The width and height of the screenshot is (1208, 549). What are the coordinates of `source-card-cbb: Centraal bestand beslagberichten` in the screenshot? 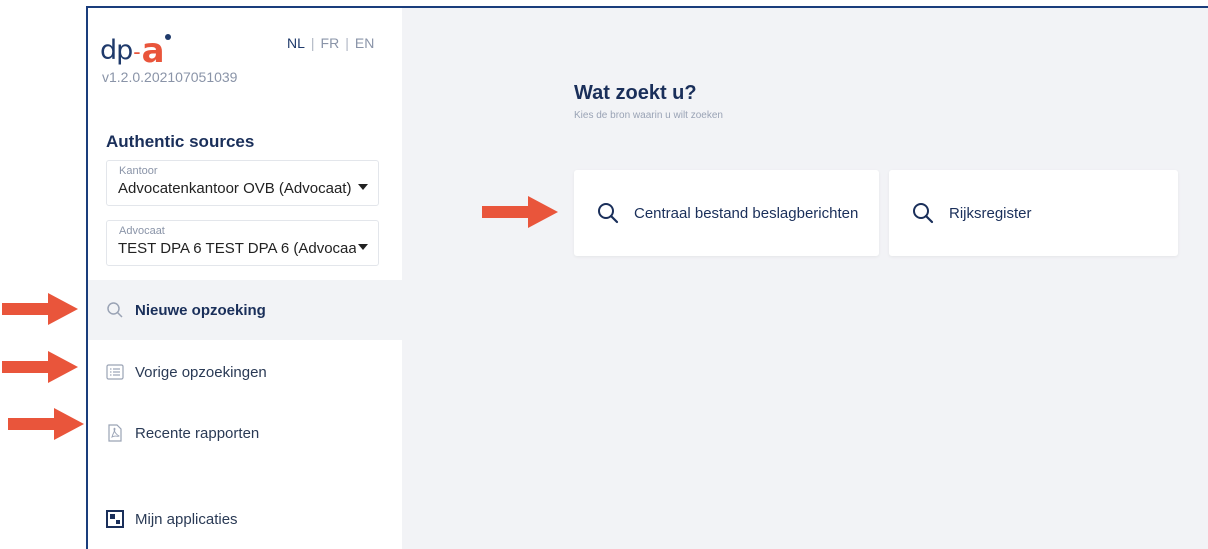 It's located at (726, 213).